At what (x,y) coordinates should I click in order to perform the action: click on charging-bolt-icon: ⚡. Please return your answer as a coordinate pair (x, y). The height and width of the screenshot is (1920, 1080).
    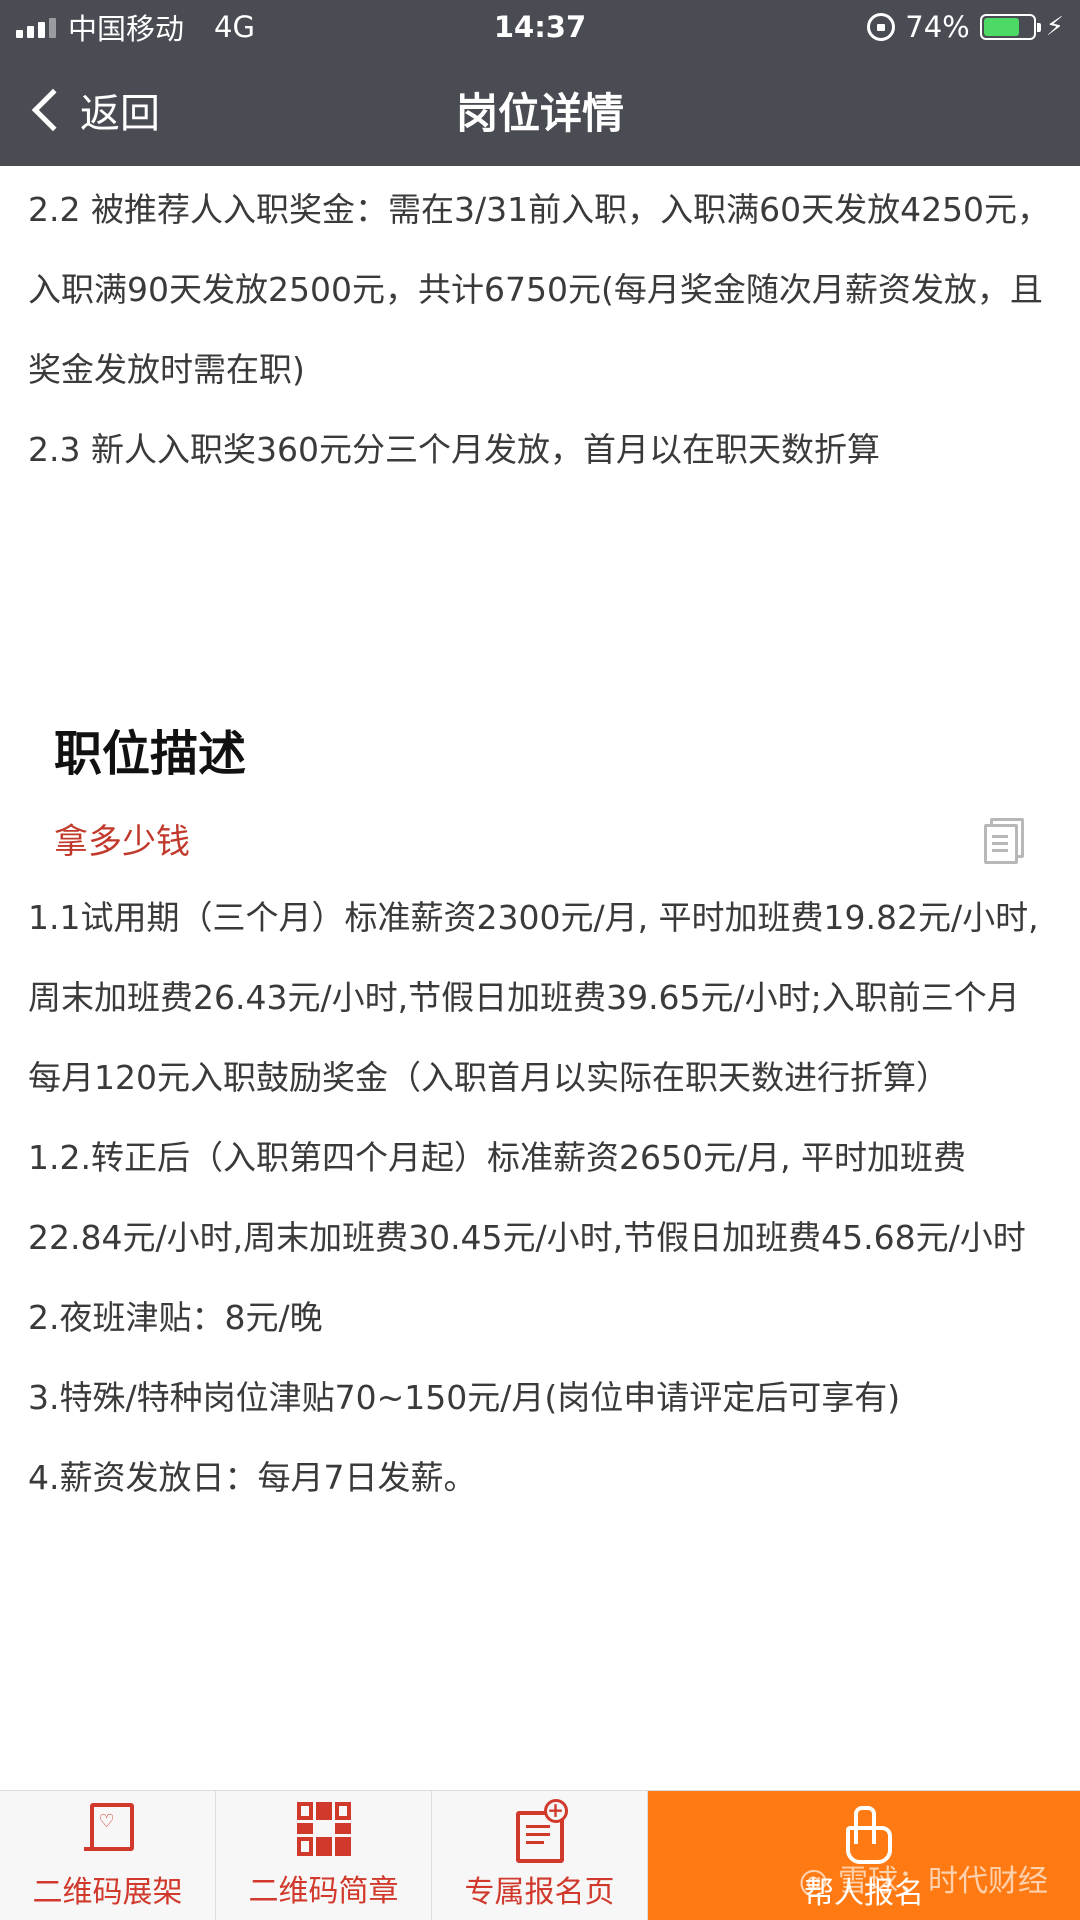
    Looking at the image, I should click on (1054, 27).